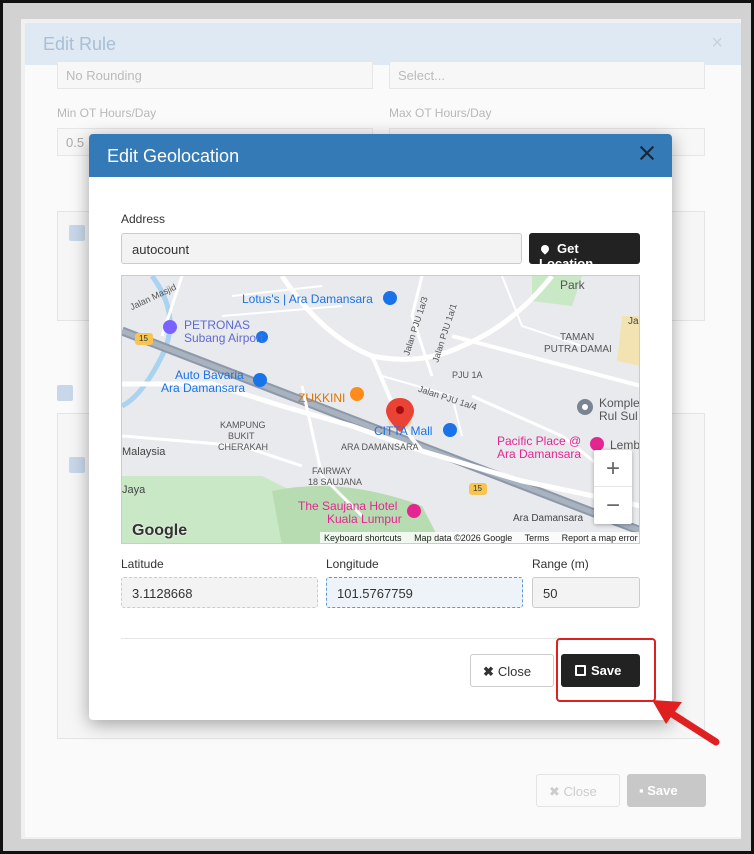 This screenshot has width=754, height=854. What do you see at coordinates (321, 248) in the screenshot?
I see `address-input: autocount` at bounding box center [321, 248].